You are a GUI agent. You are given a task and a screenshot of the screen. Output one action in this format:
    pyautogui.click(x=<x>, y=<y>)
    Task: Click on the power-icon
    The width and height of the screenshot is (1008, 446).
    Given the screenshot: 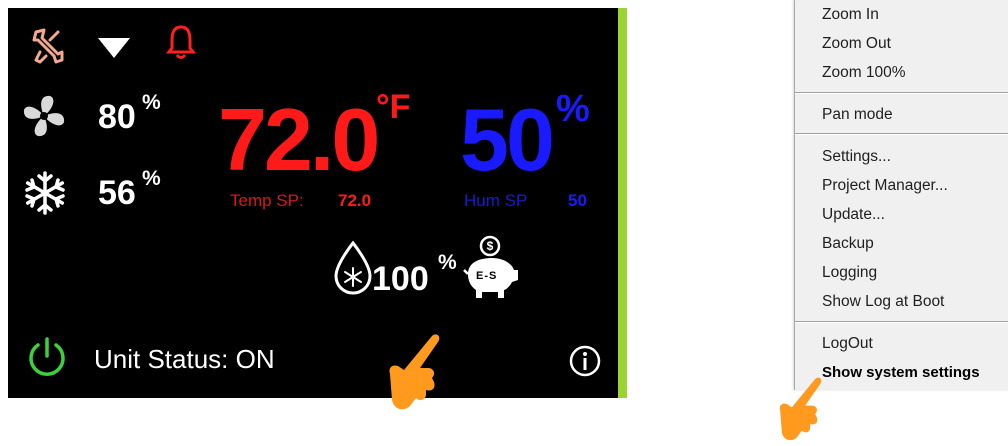 What is the action you would take?
    pyautogui.click(x=47, y=357)
    